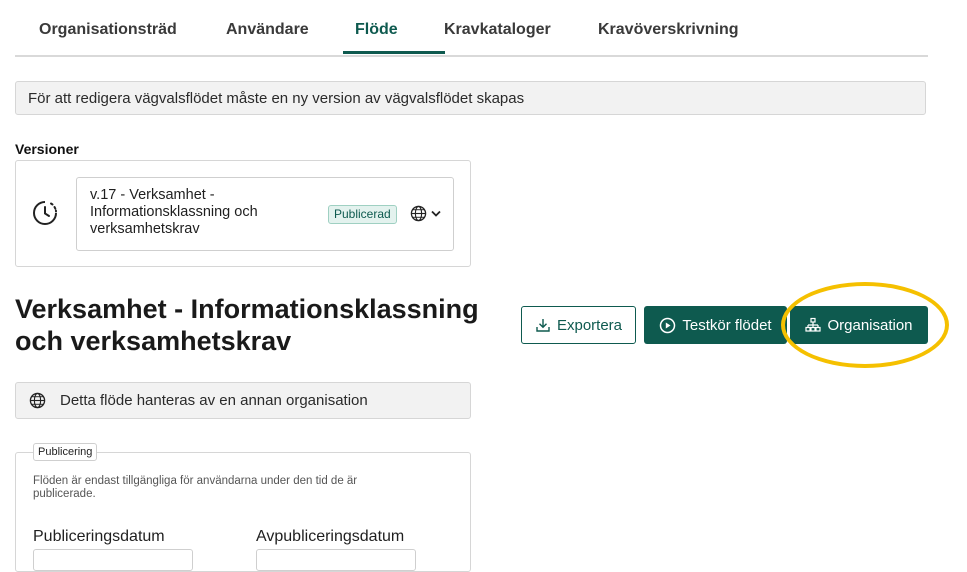  What do you see at coordinates (108, 30) in the screenshot?
I see `tab-organisationstrad: Organisationsträd` at bounding box center [108, 30].